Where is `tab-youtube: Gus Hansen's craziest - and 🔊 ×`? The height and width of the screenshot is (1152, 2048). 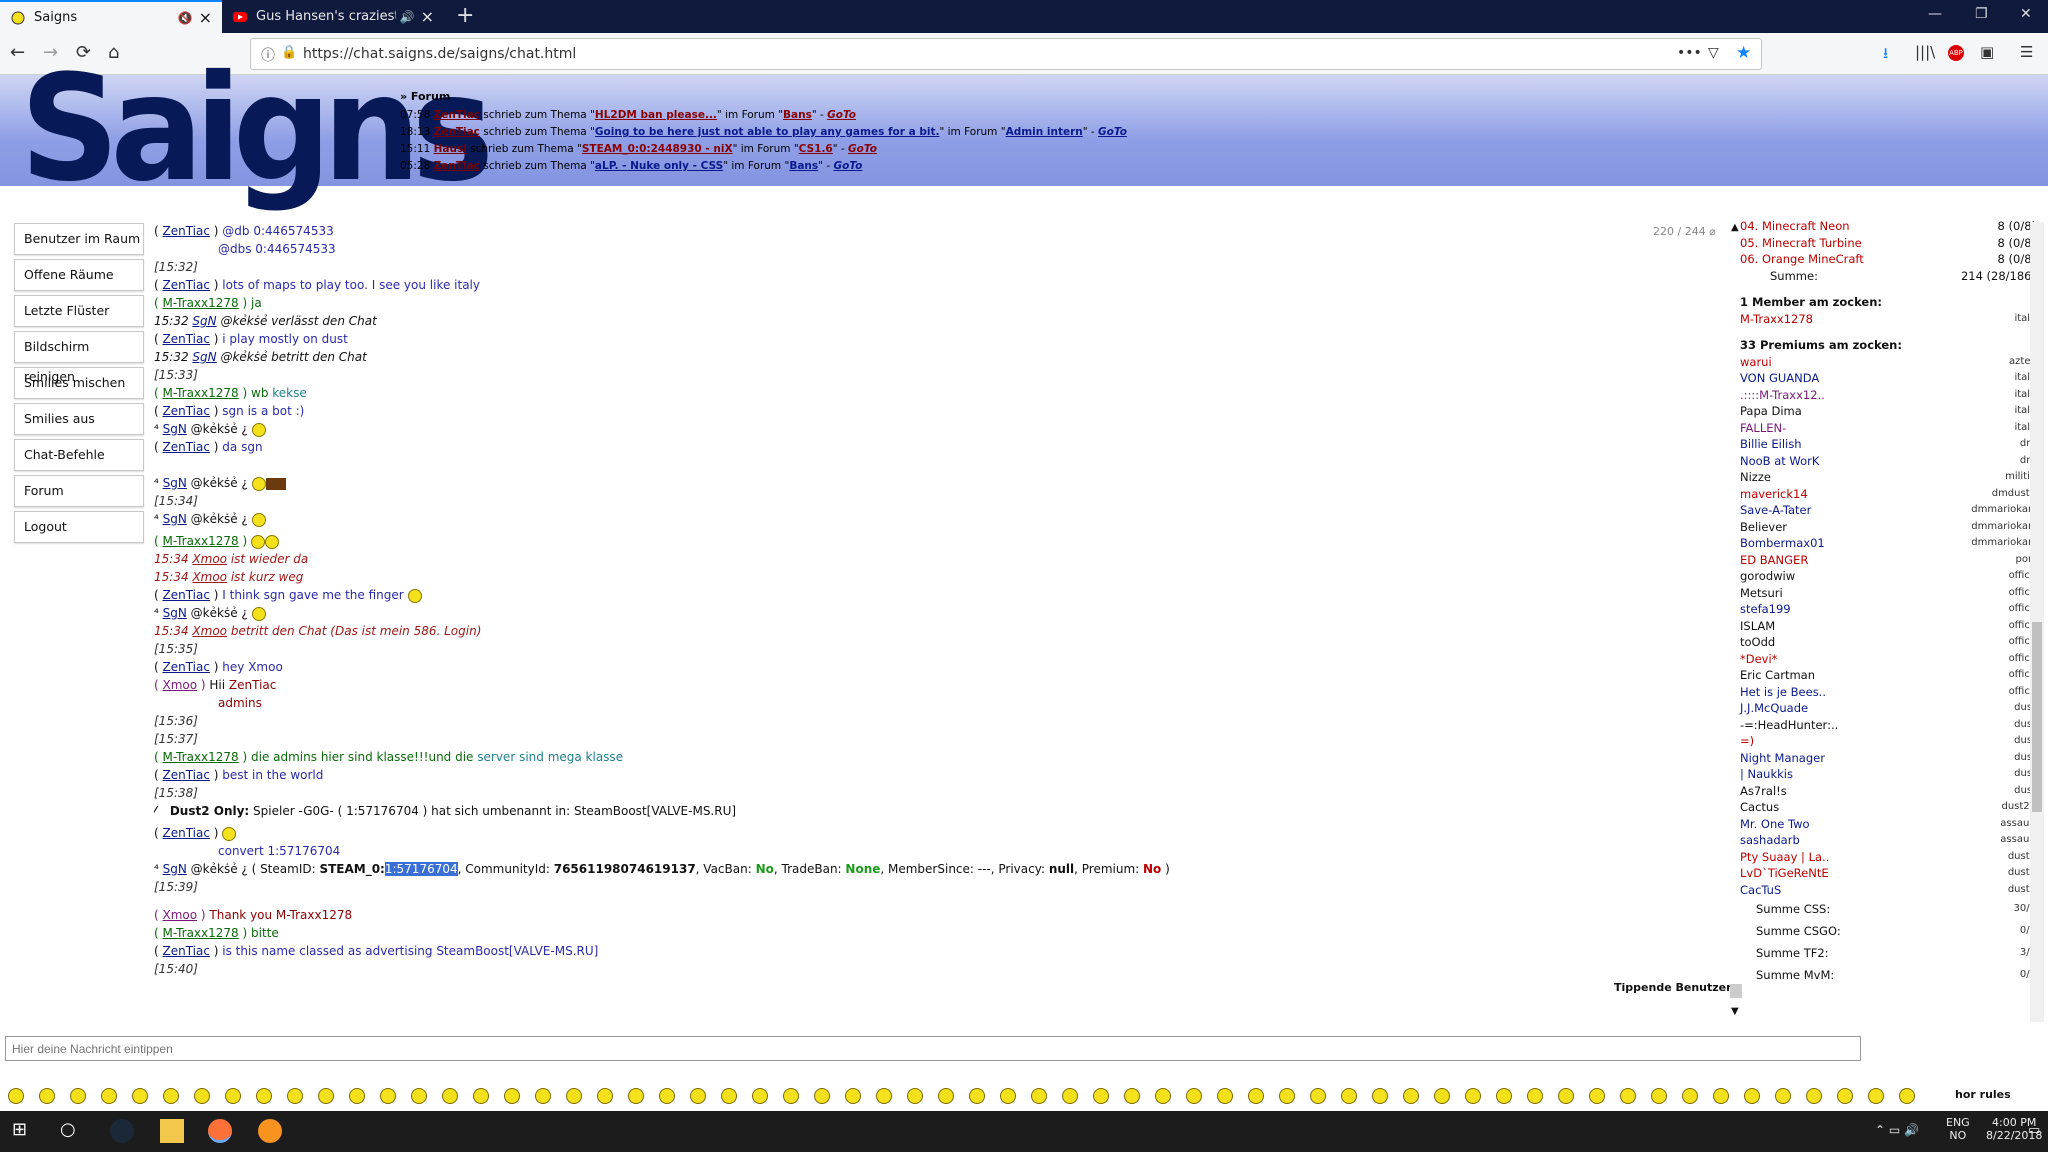
tab-youtube: Gus Hansen's craziest - and 🔊 × is located at coordinates (333, 16).